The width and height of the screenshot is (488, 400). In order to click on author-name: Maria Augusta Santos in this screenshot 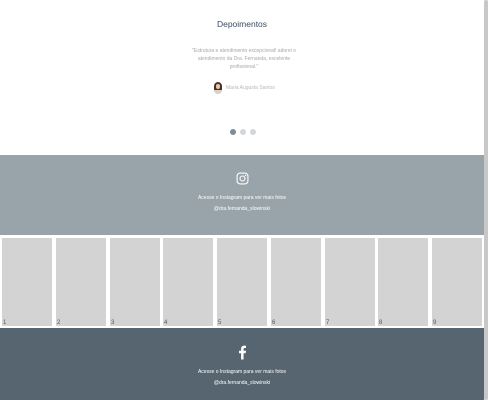, I will do `click(250, 88)`.